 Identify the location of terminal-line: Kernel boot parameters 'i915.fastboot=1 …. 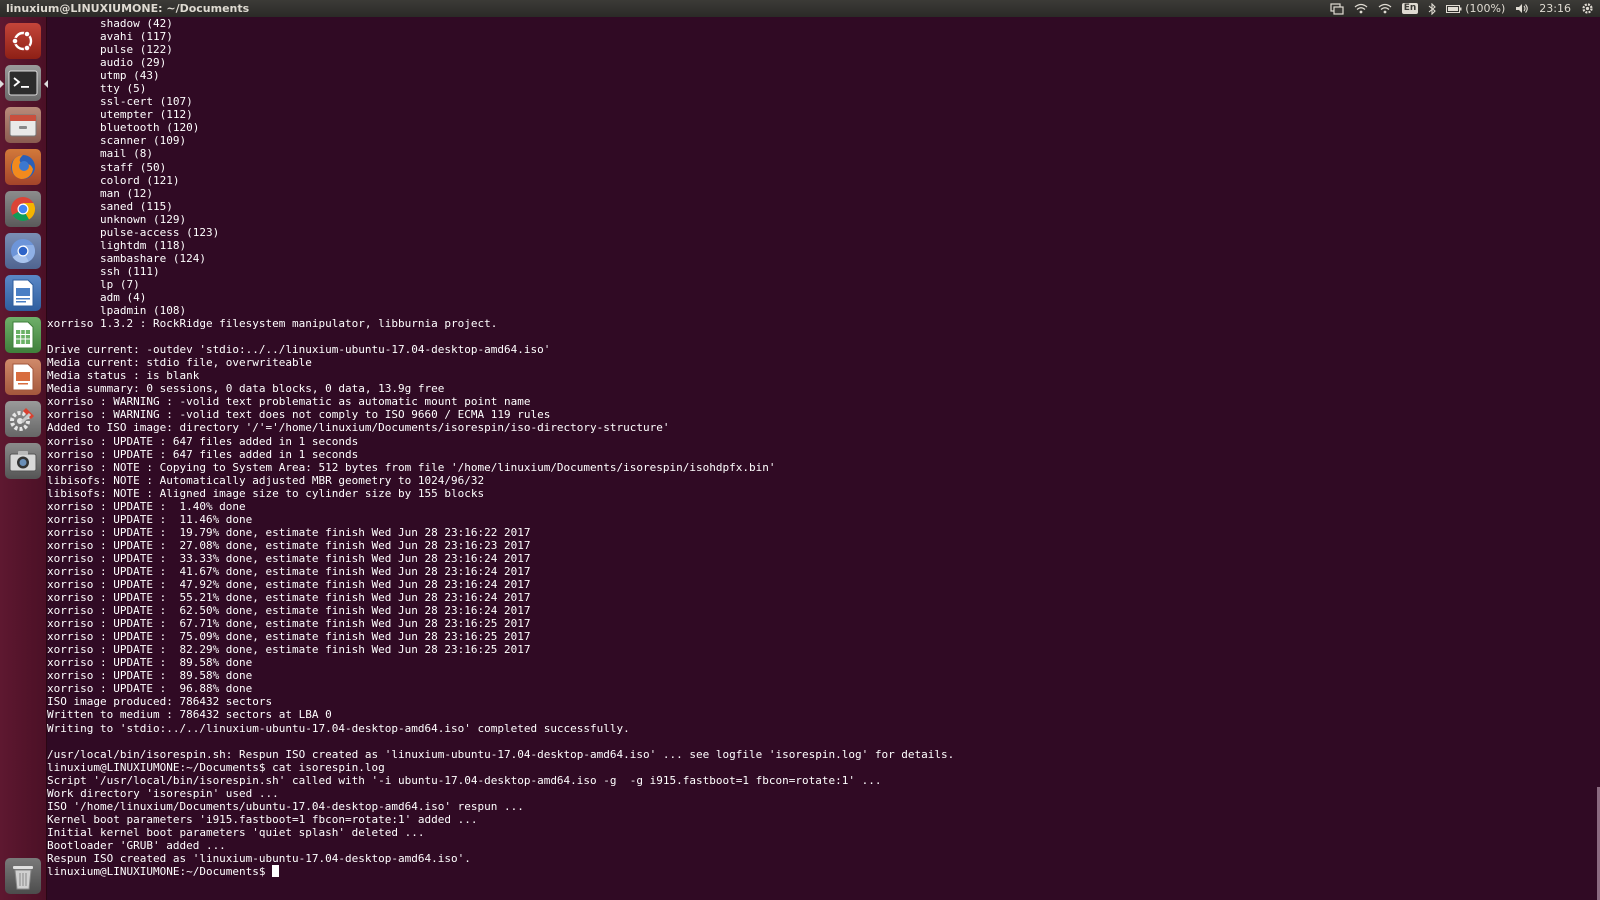
(262, 819).